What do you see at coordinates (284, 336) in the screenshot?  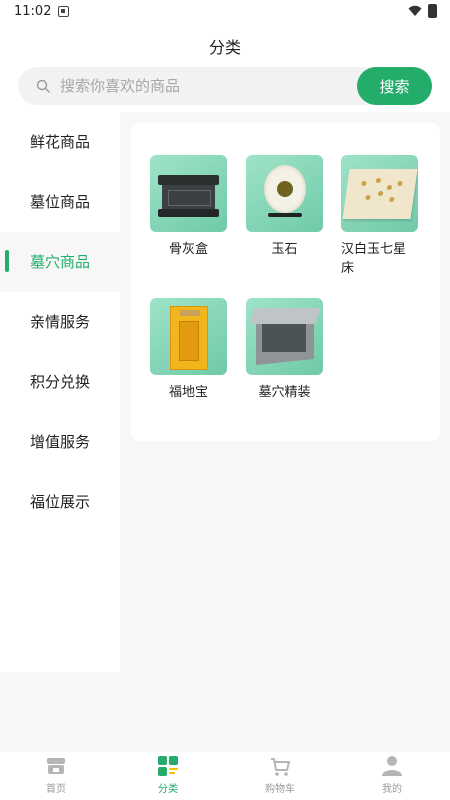 I see `tomb-box-image` at bounding box center [284, 336].